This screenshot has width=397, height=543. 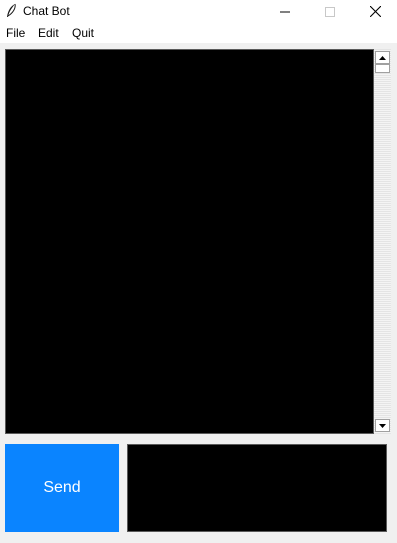 I want to click on maximize-icon, so click(x=330, y=11).